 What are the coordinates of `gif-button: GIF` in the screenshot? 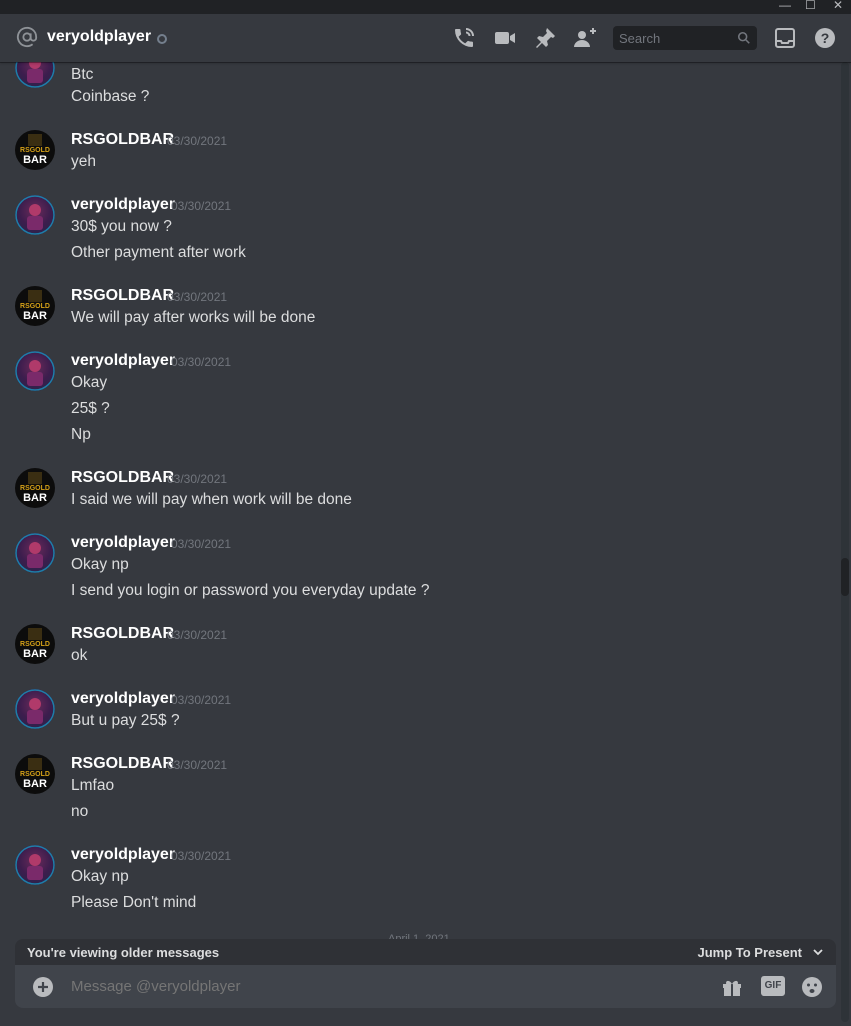 It's located at (773, 986).